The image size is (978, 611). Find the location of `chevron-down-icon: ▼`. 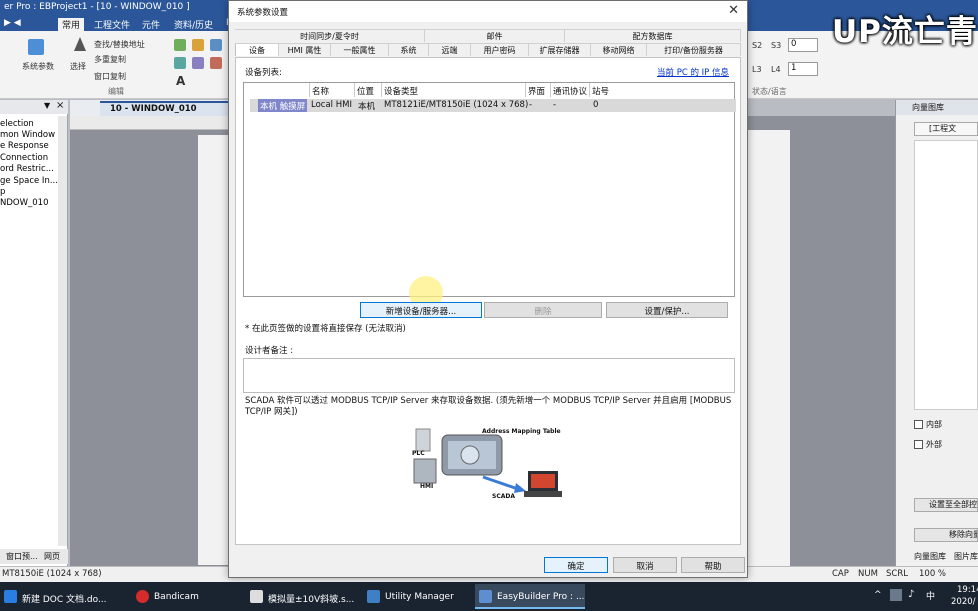

chevron-down-icon: ▼ is located at coordinates (47, 105).